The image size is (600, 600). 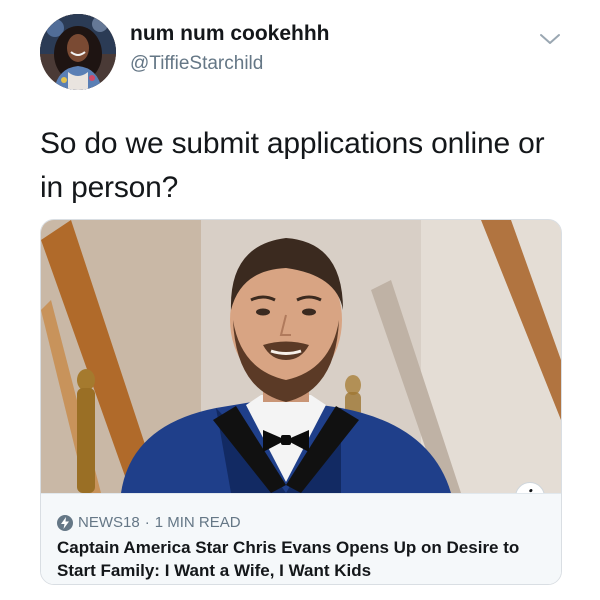 I want to click on avatar-photo, so click(x=78, y=52).